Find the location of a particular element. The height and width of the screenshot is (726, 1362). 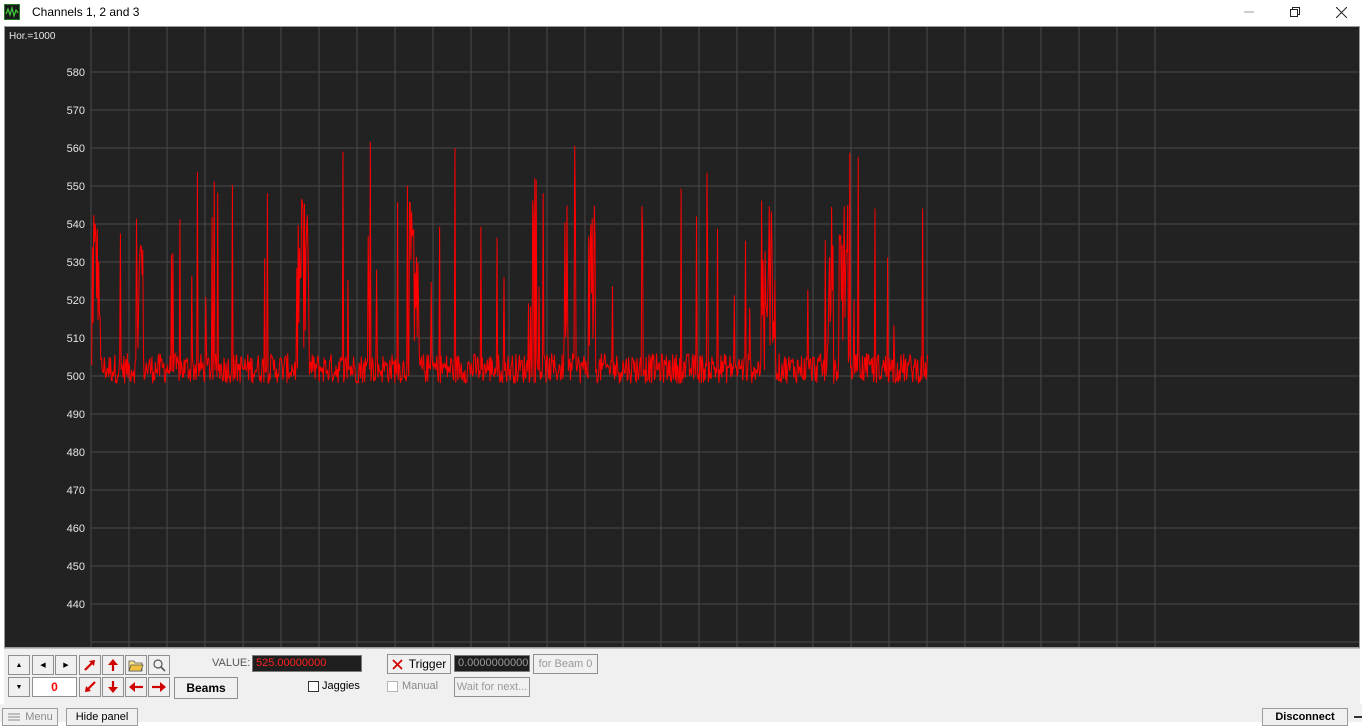

y-tick-label: 500 is located at coordinates (76, 377).